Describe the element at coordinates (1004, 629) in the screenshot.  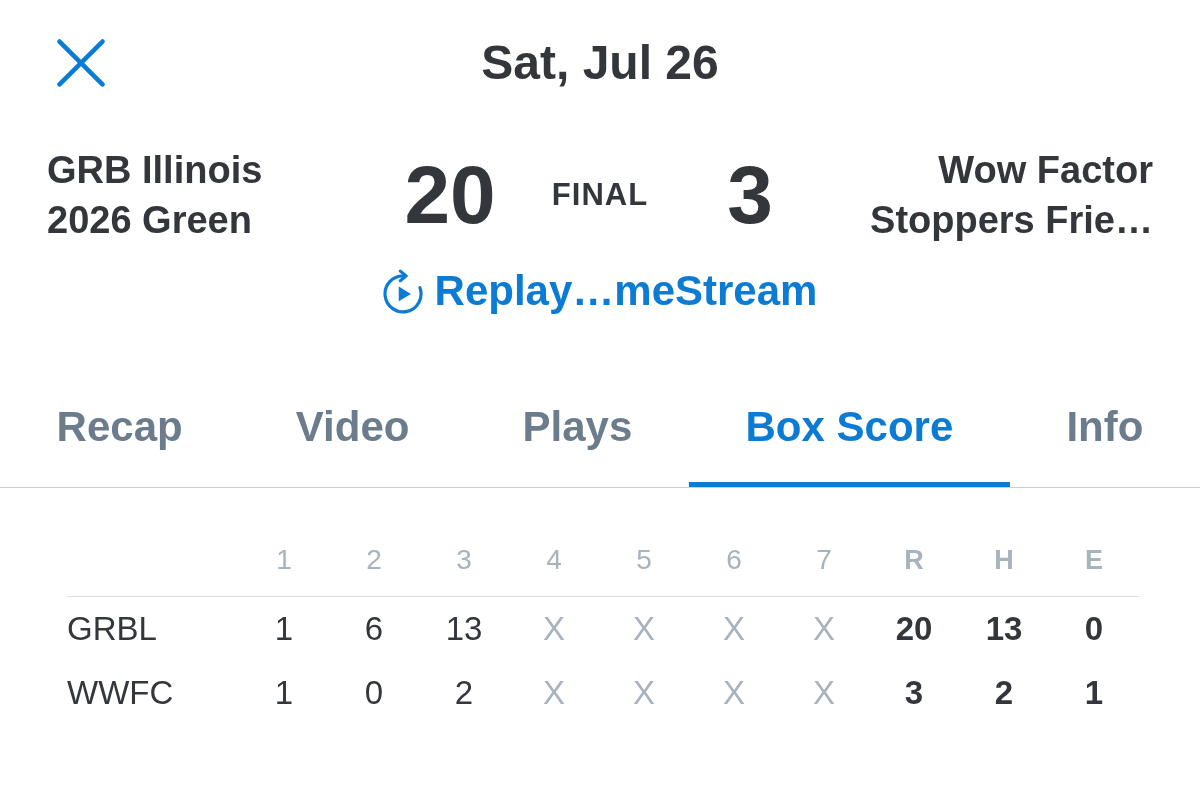
I see `total-score: 13` at that location.